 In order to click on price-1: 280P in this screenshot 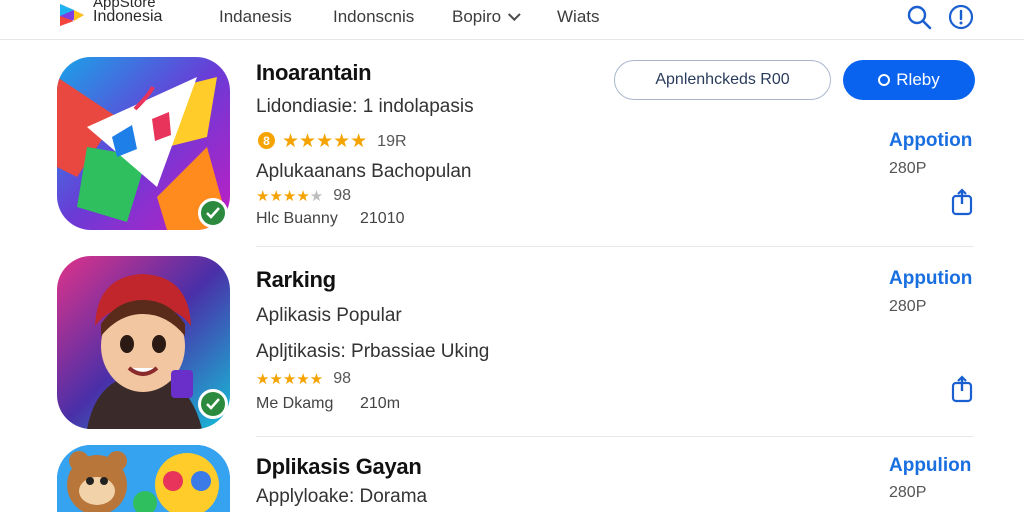, I will do `click(908, 168)`.